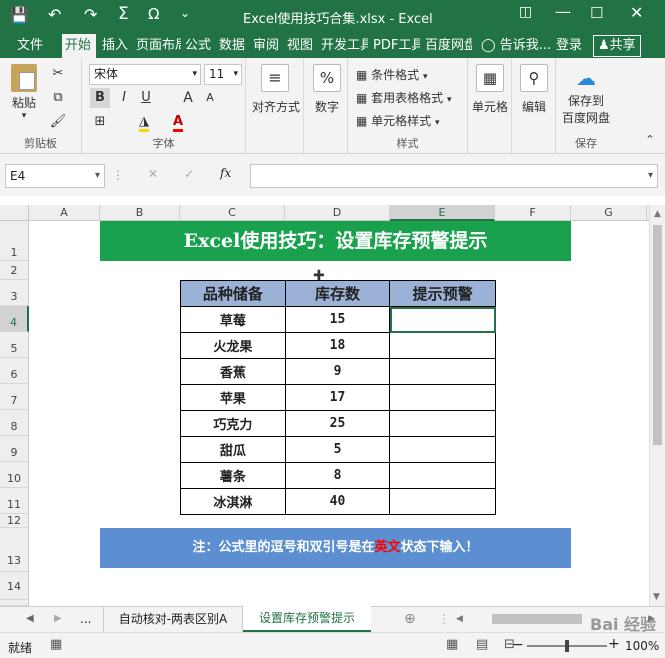 The image size is (665, 658). What do you see at coordinates (459, 619) in the screenshot?
I see `scroll-left-icon: ◀` at bounding box center [459, 619].